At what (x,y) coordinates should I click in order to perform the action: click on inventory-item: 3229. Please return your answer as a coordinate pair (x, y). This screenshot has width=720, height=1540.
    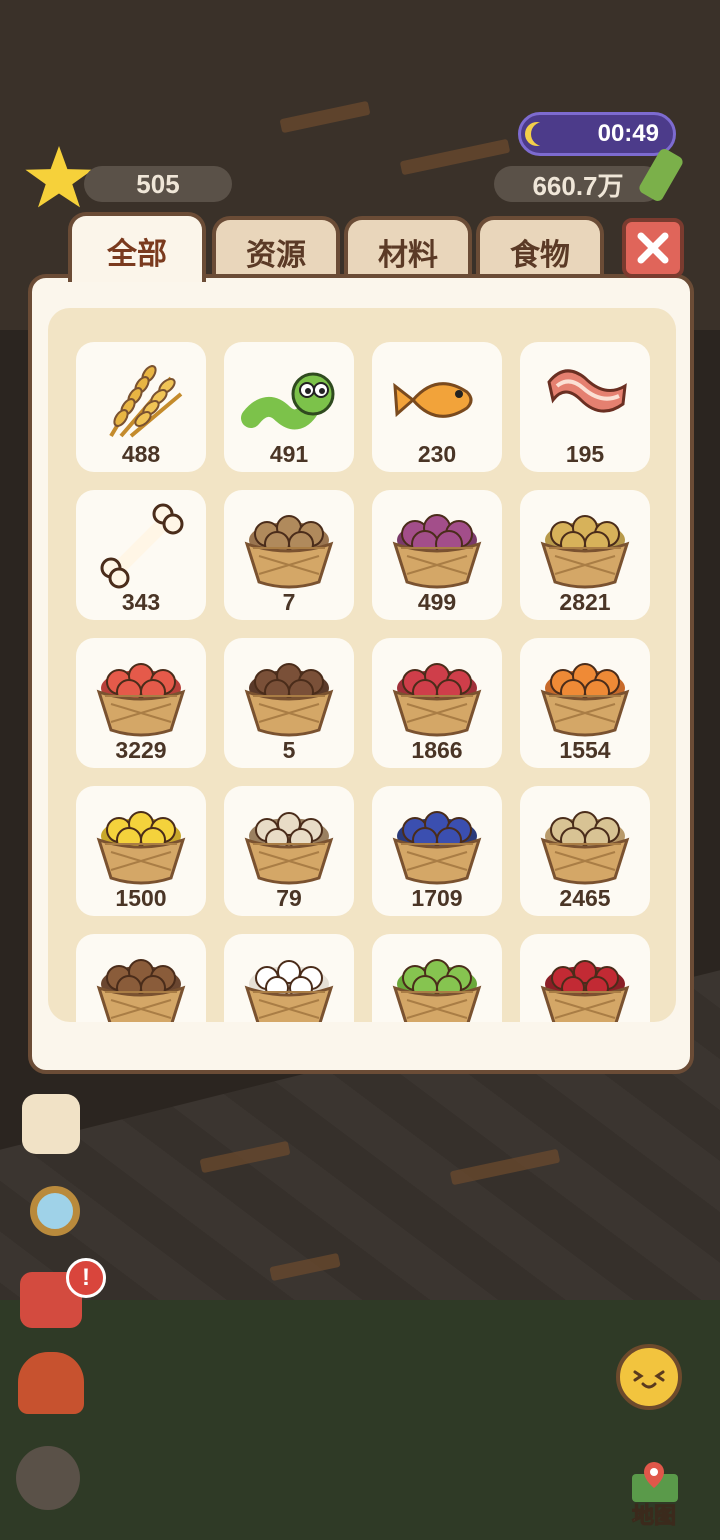
    Looking at the image, I should click on (141, 703).